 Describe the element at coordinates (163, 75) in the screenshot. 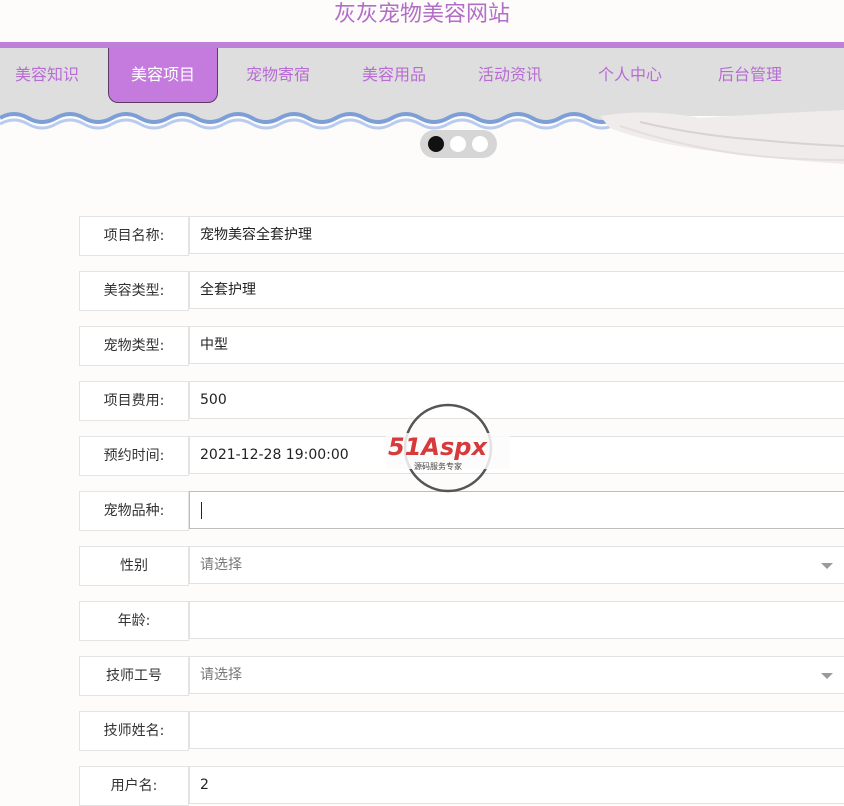

I see `nav-item-beauty-projects: 美容项目` at that location.